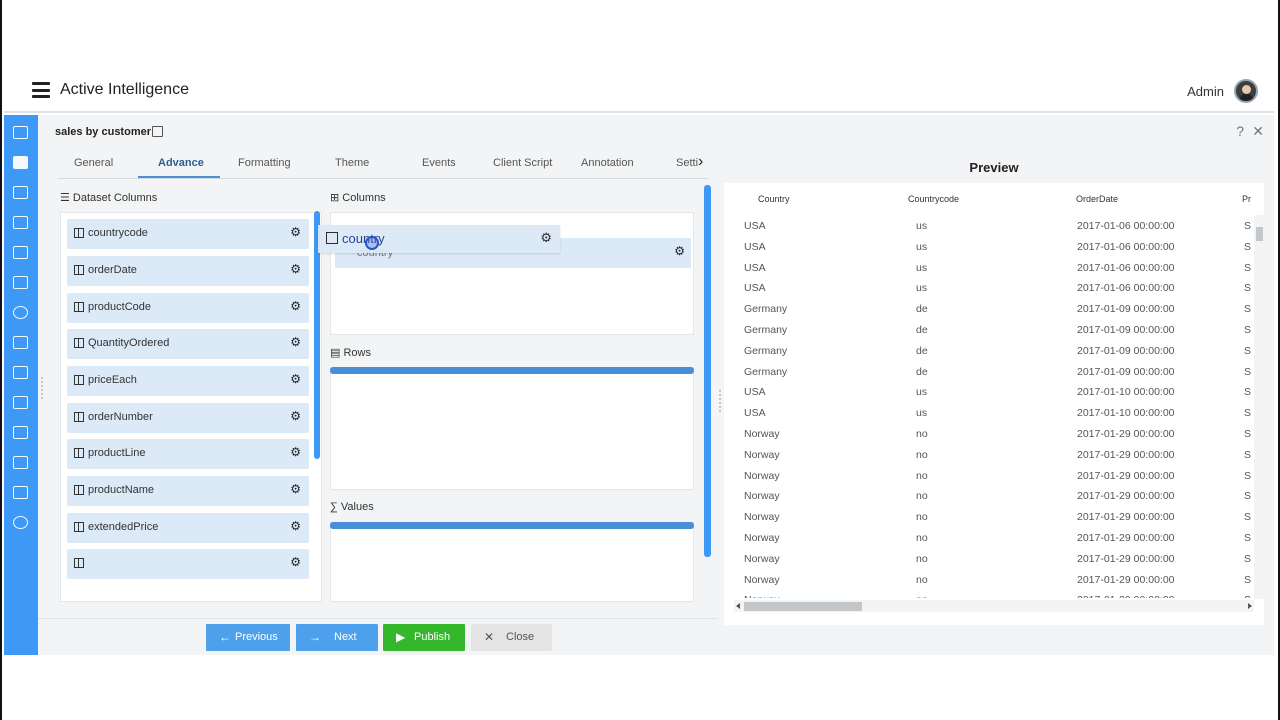  I want to click on line-chart-icon, so click(20, 492).